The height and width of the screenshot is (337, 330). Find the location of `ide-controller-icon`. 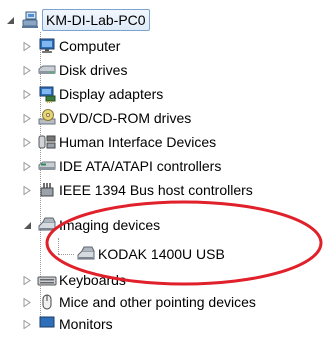

ide-controller-icon is located at coordinates (47, 166).